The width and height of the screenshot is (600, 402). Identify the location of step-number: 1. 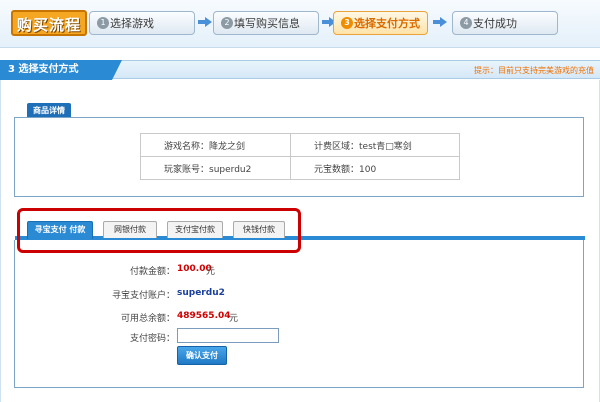
(103, 23).